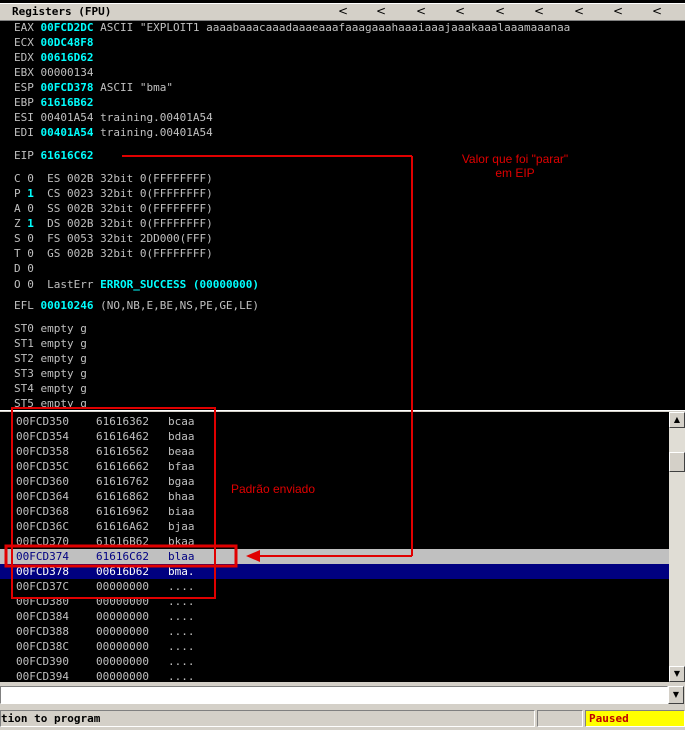 The width and height of the screenshot is (685, 730). Describe the element at coordinates (42, 496) in the screenshot. I see `stack-address: 00FCD364` at that location.